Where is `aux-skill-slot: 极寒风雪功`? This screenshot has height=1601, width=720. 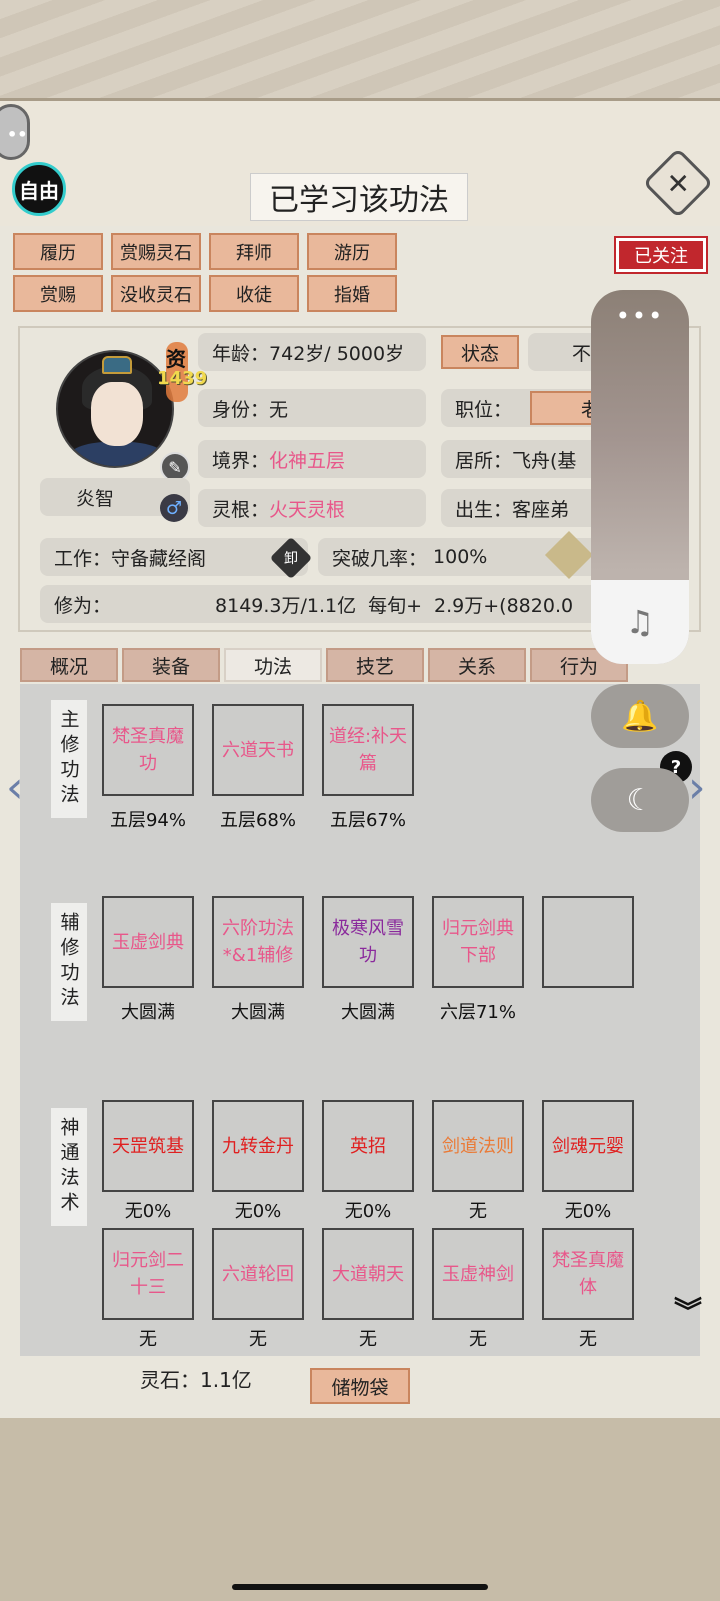
aux-skill-slot: 极寒风雪功 is located at coordinates (368, 942).